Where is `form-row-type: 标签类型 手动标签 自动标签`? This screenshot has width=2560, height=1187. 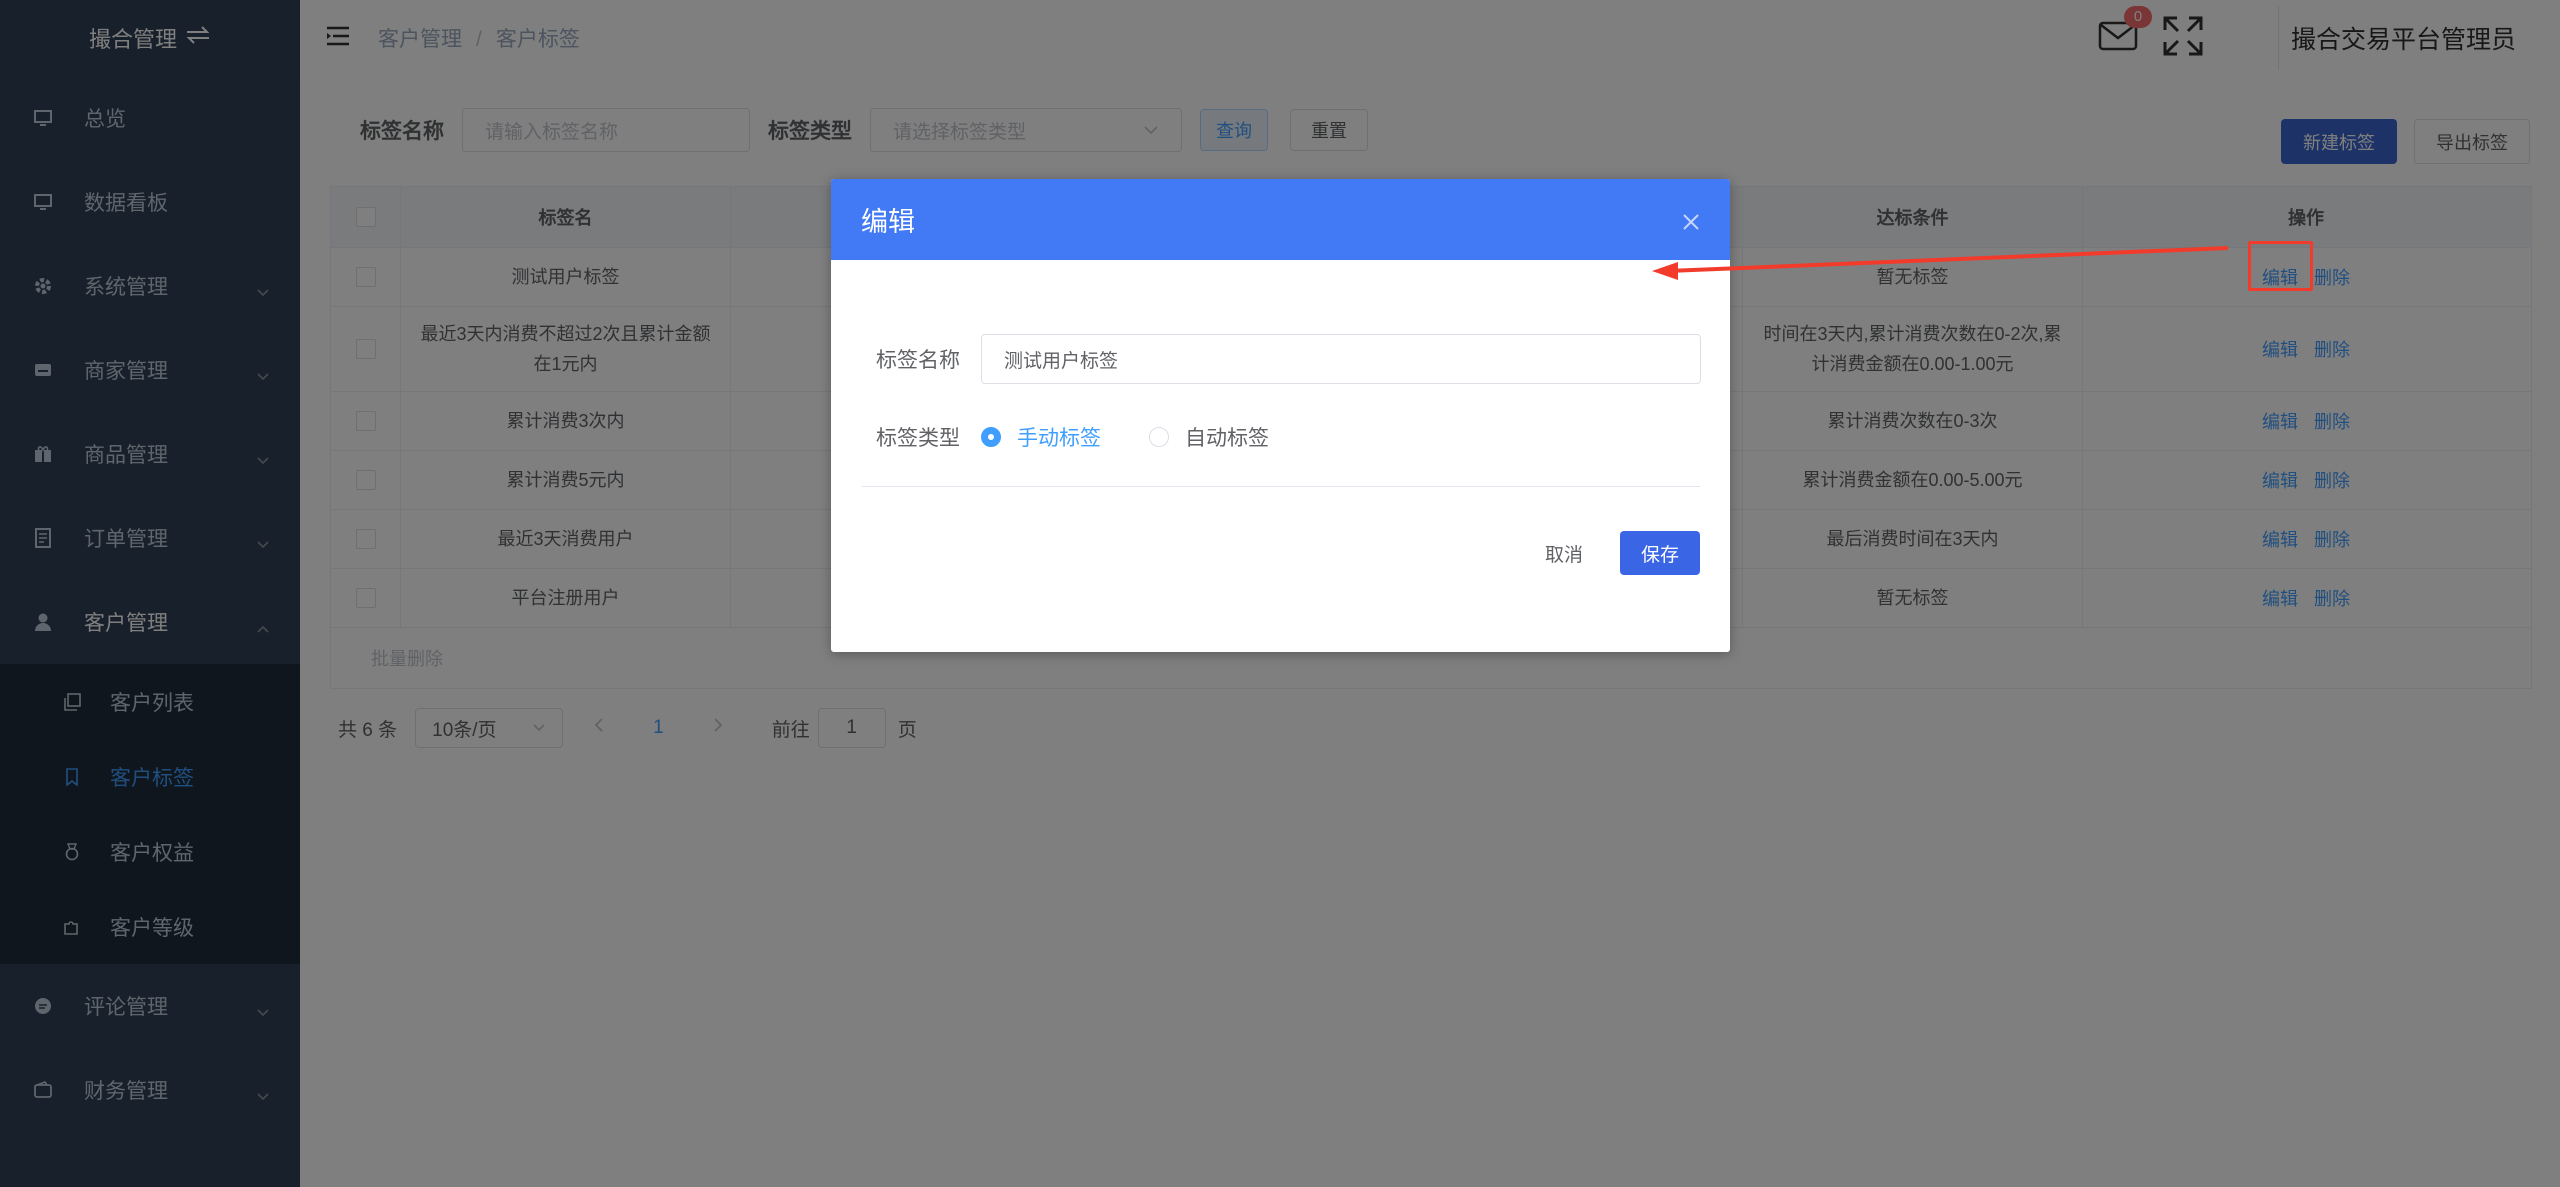
form-row-type: 标签类型 手动标签 自动标签 is located at coordinates (1096, 437).